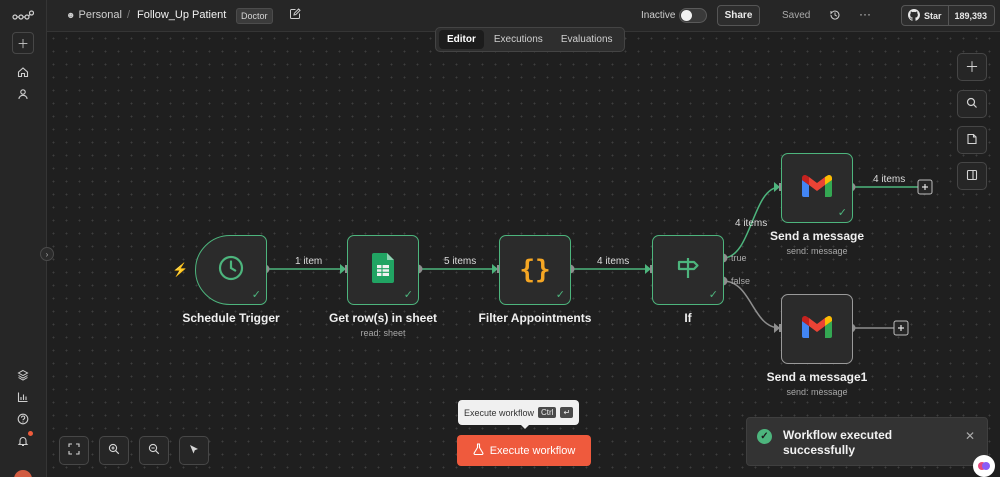  Describe the element at coordinates (567, 412) in the screenshot. I see `shortcut-key-enter: ↵` at that location.